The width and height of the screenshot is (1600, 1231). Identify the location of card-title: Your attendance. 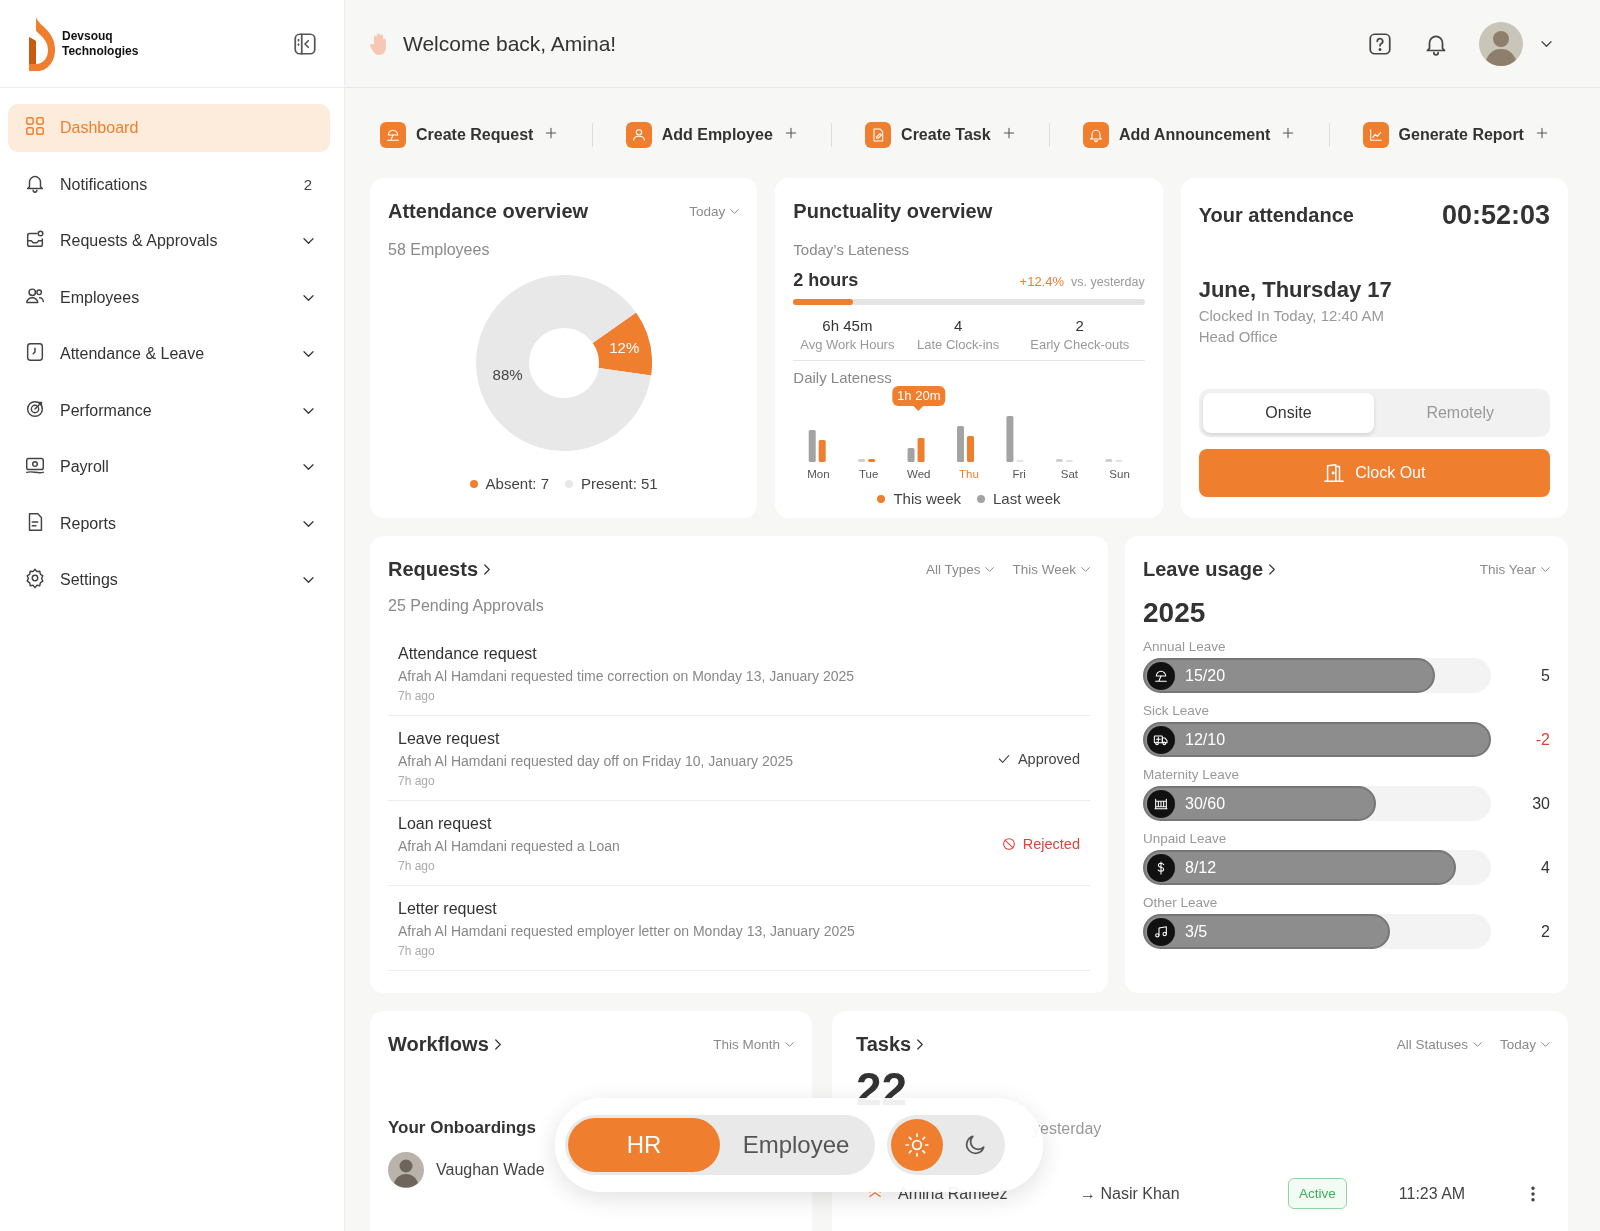
(1276, 215).